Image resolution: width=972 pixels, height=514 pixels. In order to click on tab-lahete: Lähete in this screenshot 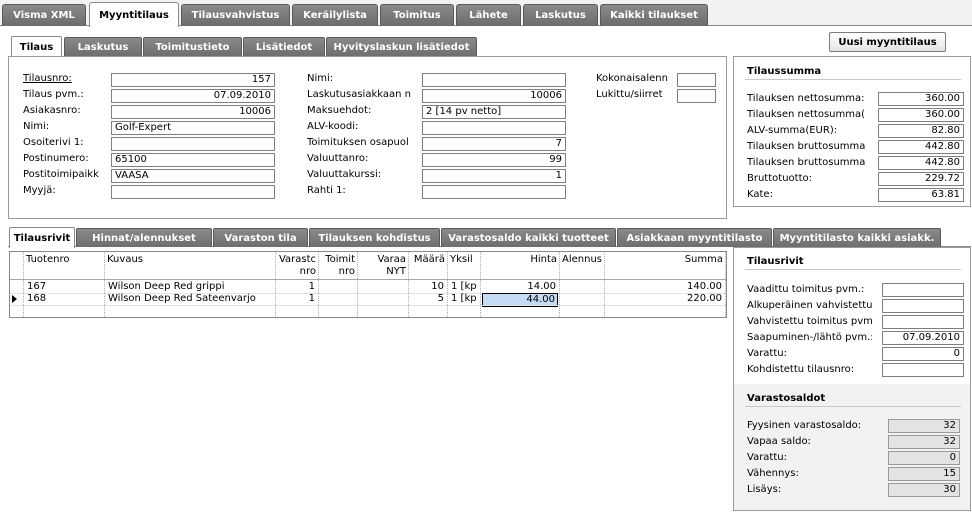, I will do `click(488, 15)`.